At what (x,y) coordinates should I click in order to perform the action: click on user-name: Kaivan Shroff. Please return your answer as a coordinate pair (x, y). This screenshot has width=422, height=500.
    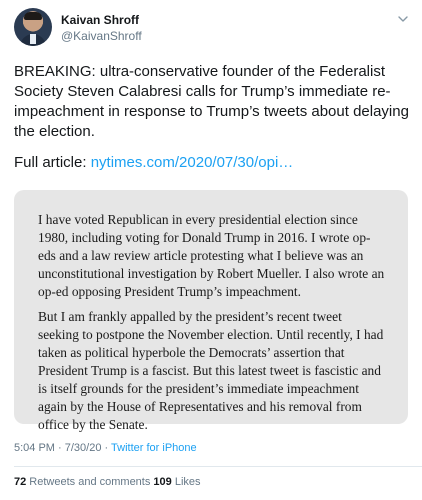
    Looking at the image, I should click on (100, 20).